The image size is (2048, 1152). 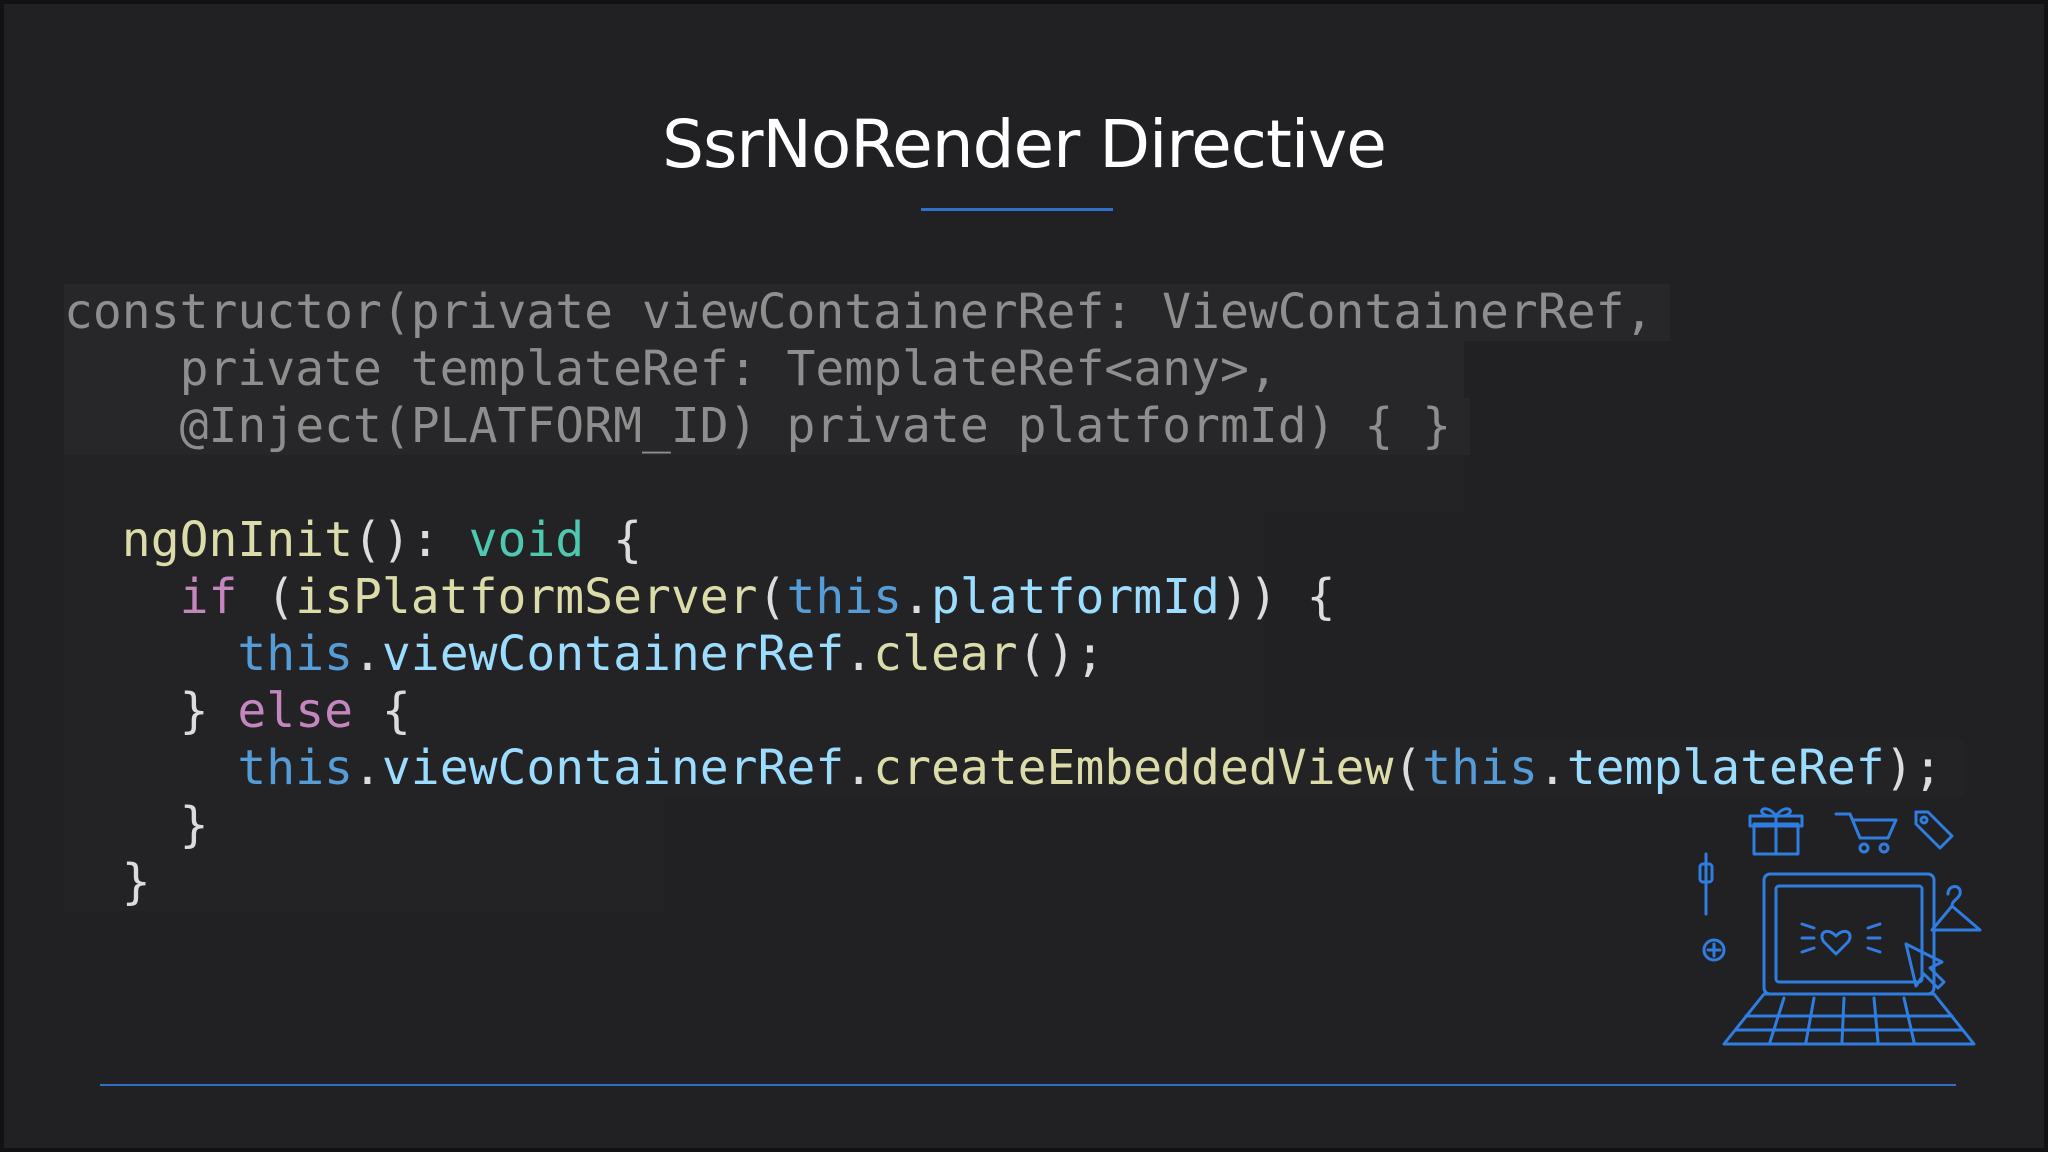 I want to click on slide-title: SsrNoRender Directive, so click(x=1024, y=144).